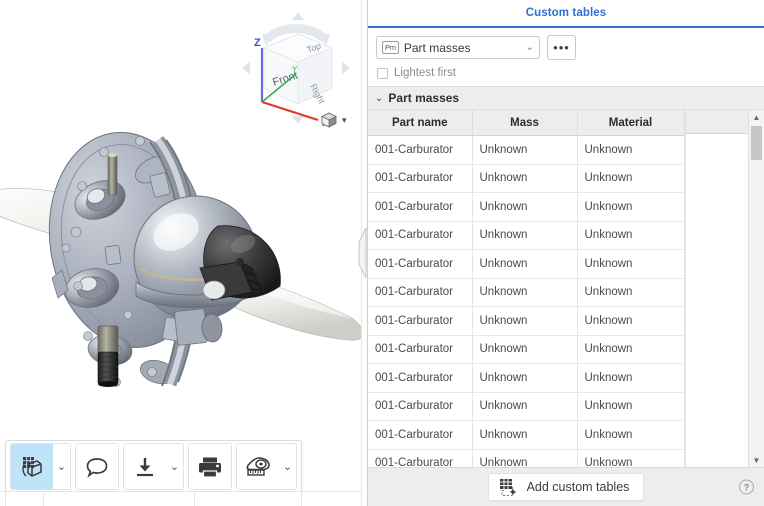 This screenshot has width=764, height=506. I want to click on view-cube-caret-icon: ▾, so click(344, 120).